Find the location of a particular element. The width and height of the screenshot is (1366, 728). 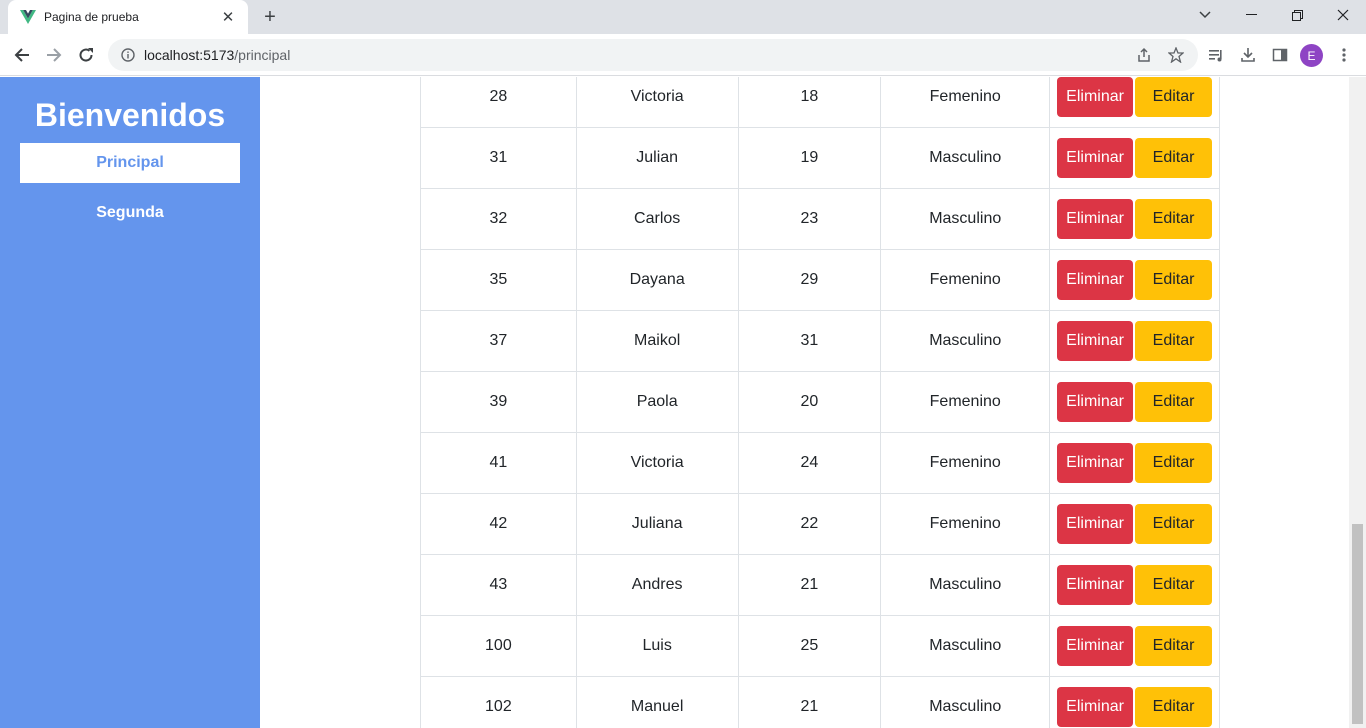

cell-id: 100 is located at coordinates (498, 646).